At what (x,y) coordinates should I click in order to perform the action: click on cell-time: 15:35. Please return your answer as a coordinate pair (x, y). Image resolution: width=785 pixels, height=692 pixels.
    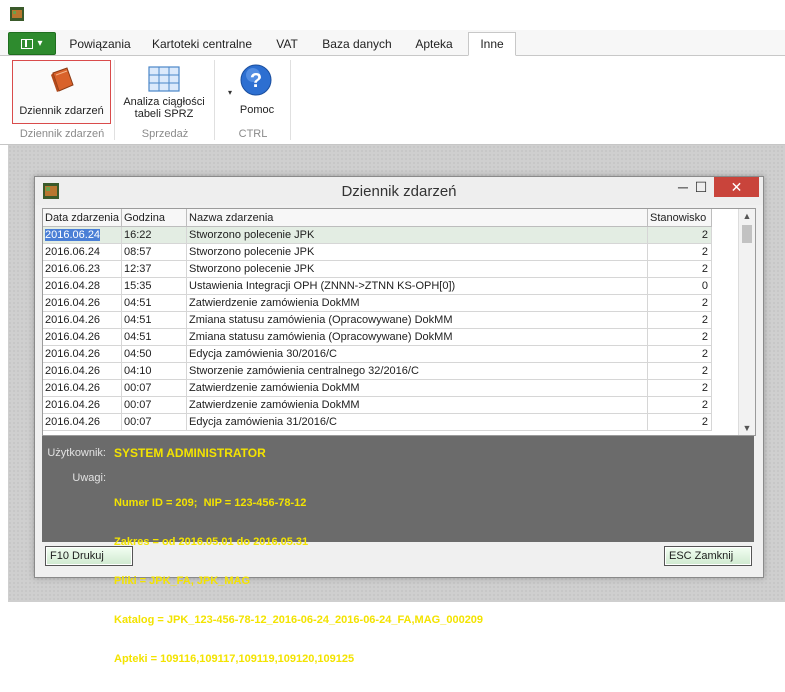
    Looking at the image, I should click on (154, 286).